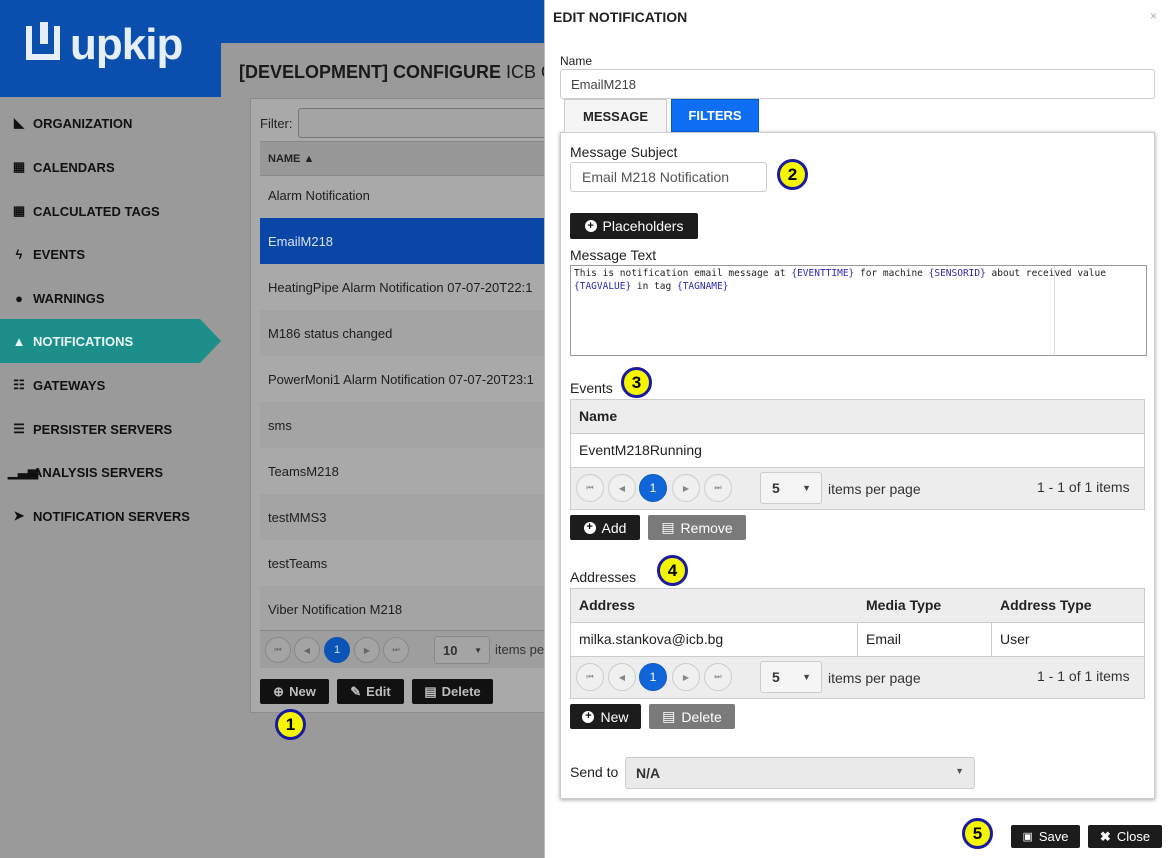 The width and height of the screenshot is (1175, 858). I want to click on sidebar-item-notifications: ▲ NOTIFICATIONS, so click(110, 341).